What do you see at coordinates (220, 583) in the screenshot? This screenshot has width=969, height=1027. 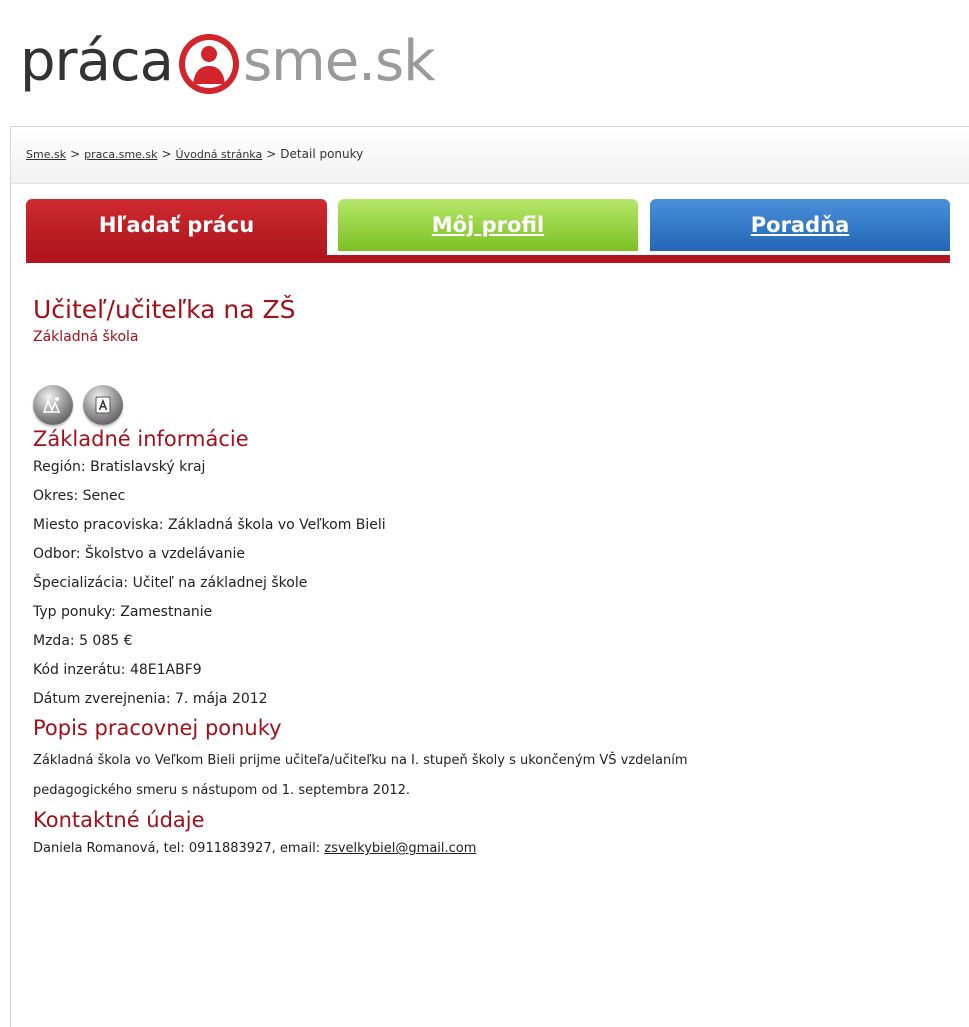 I see `info-value: Učiteľ na základnej škole` at bounding box center [220, 583].